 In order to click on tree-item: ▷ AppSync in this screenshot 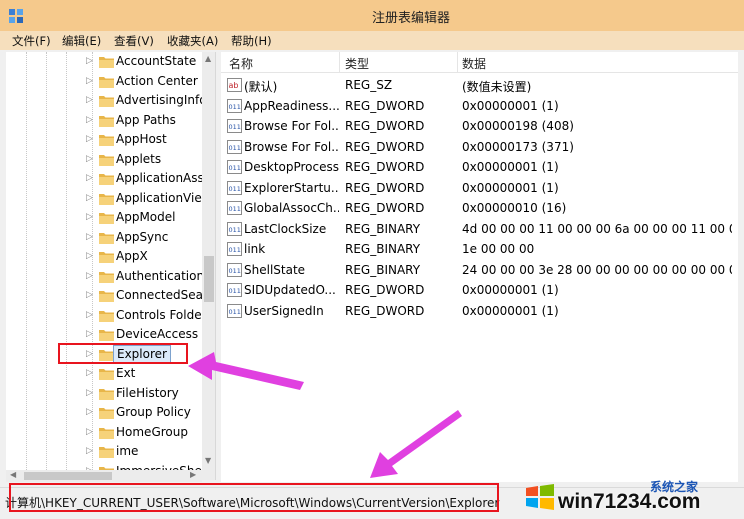, I will do `click(104, 238)`.